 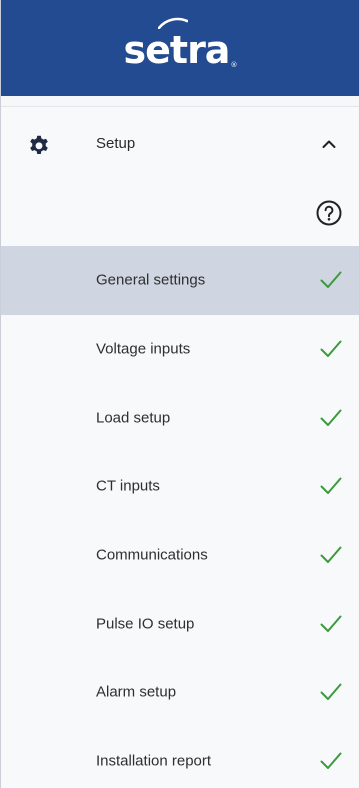 I want to click on gear-icon, so click(x=39, y=144).